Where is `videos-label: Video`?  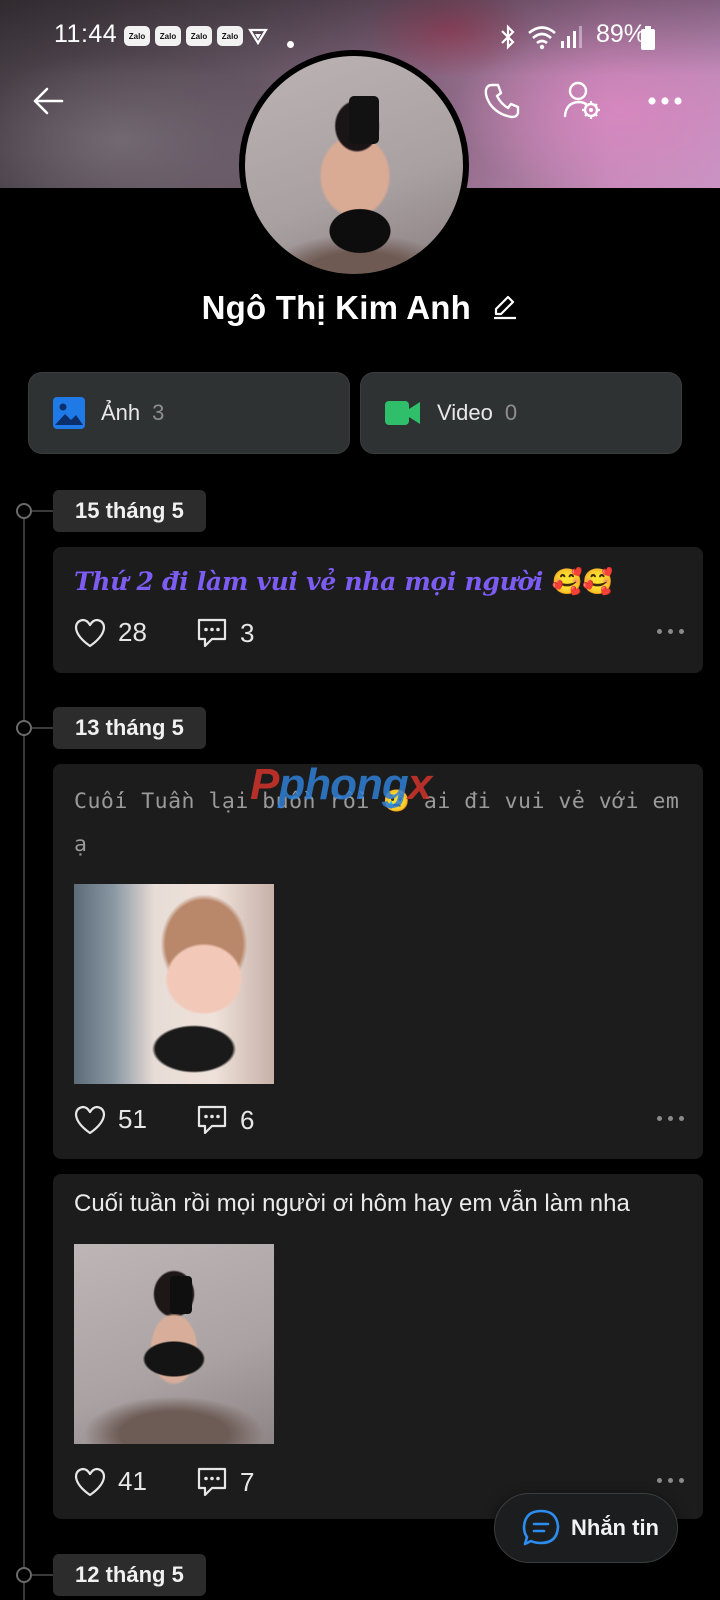
videos-label: Video is located at coordinates (465, 412).